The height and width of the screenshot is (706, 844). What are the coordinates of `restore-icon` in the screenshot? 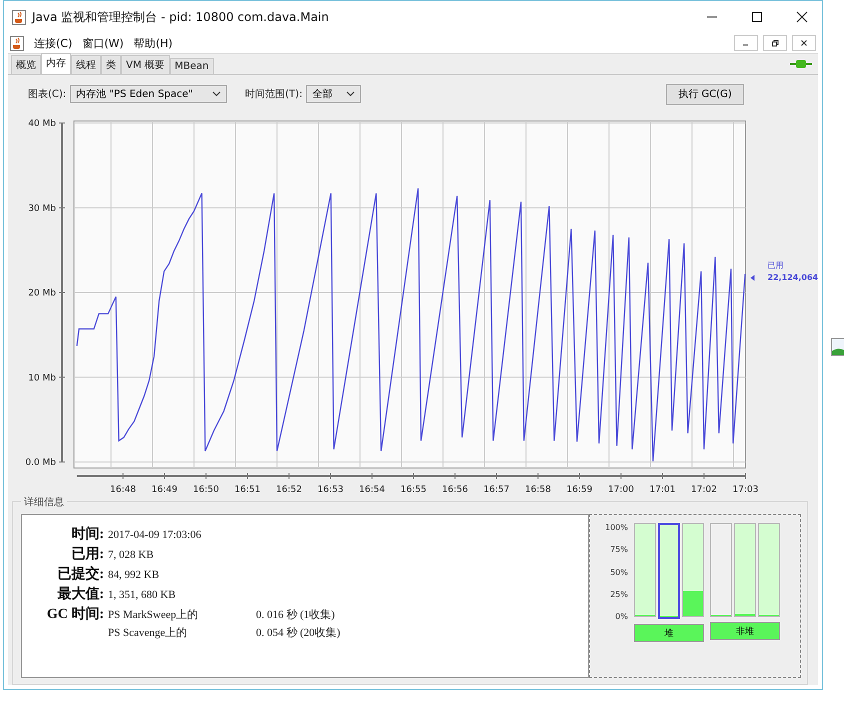 It's located at (775, 43).